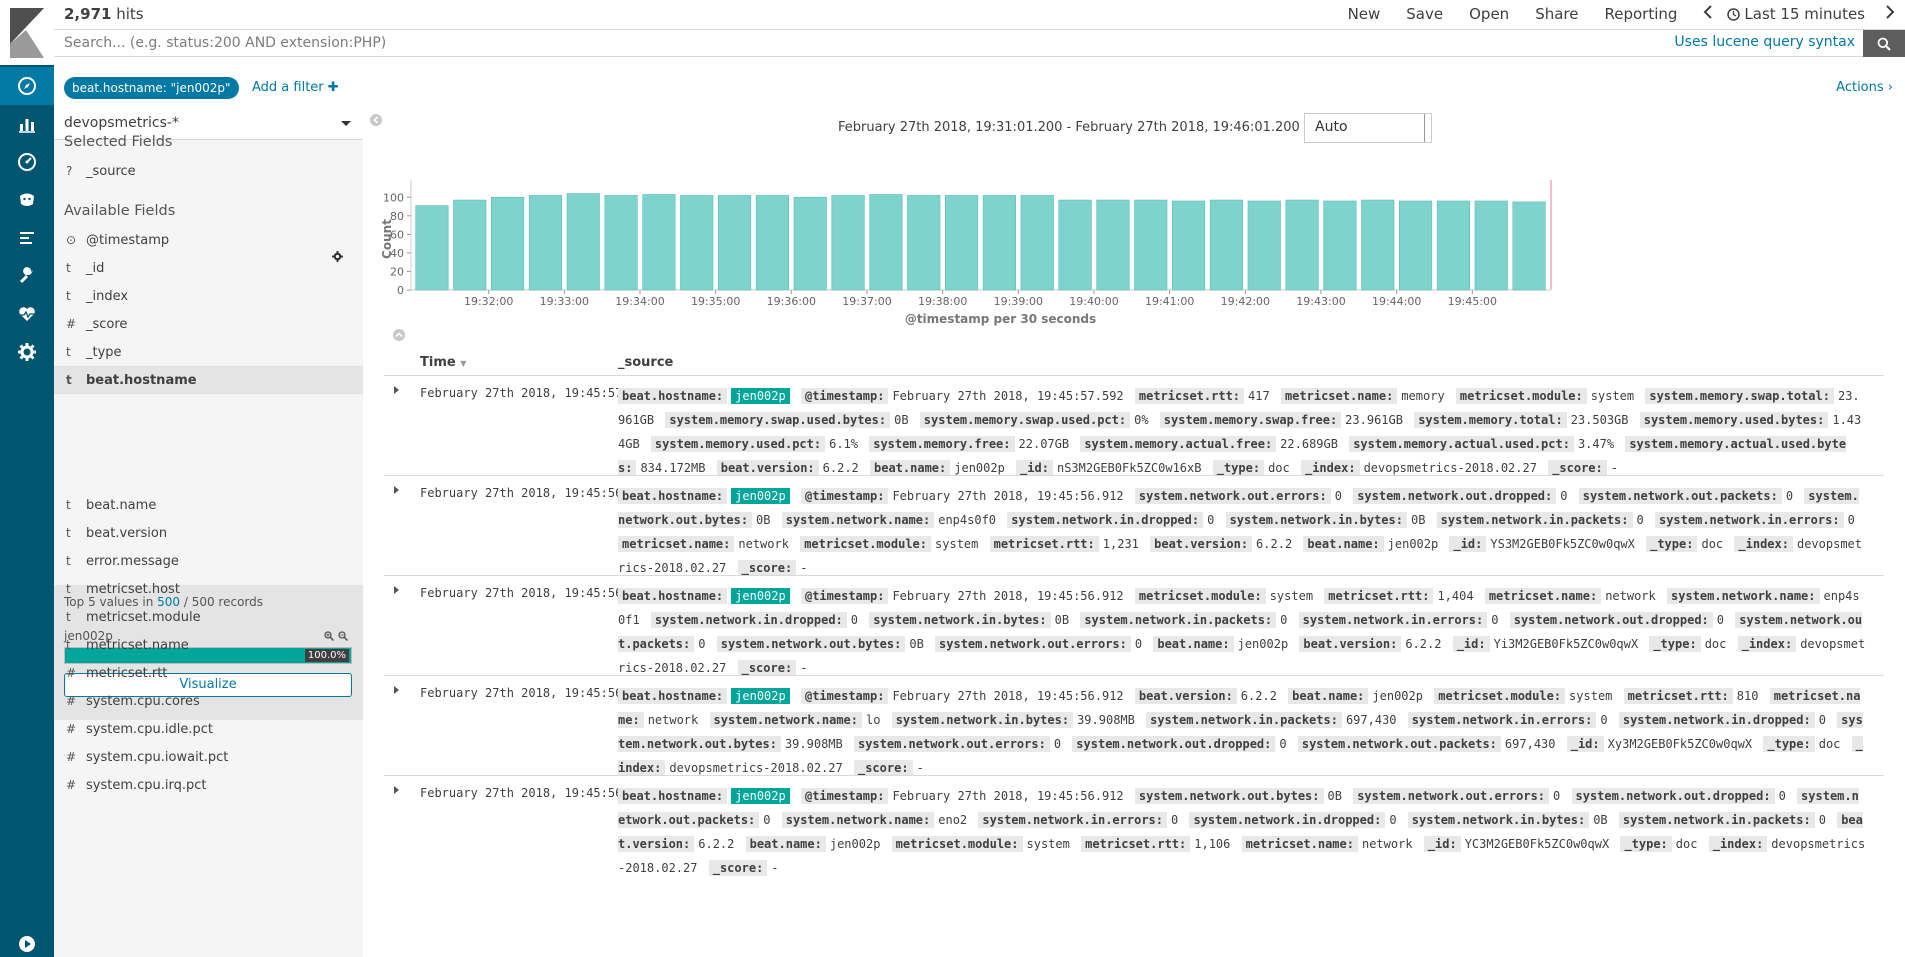  Describe the element at coordinates (121, 505) in the screenshot. I see `field-name: beat.name` at that location.